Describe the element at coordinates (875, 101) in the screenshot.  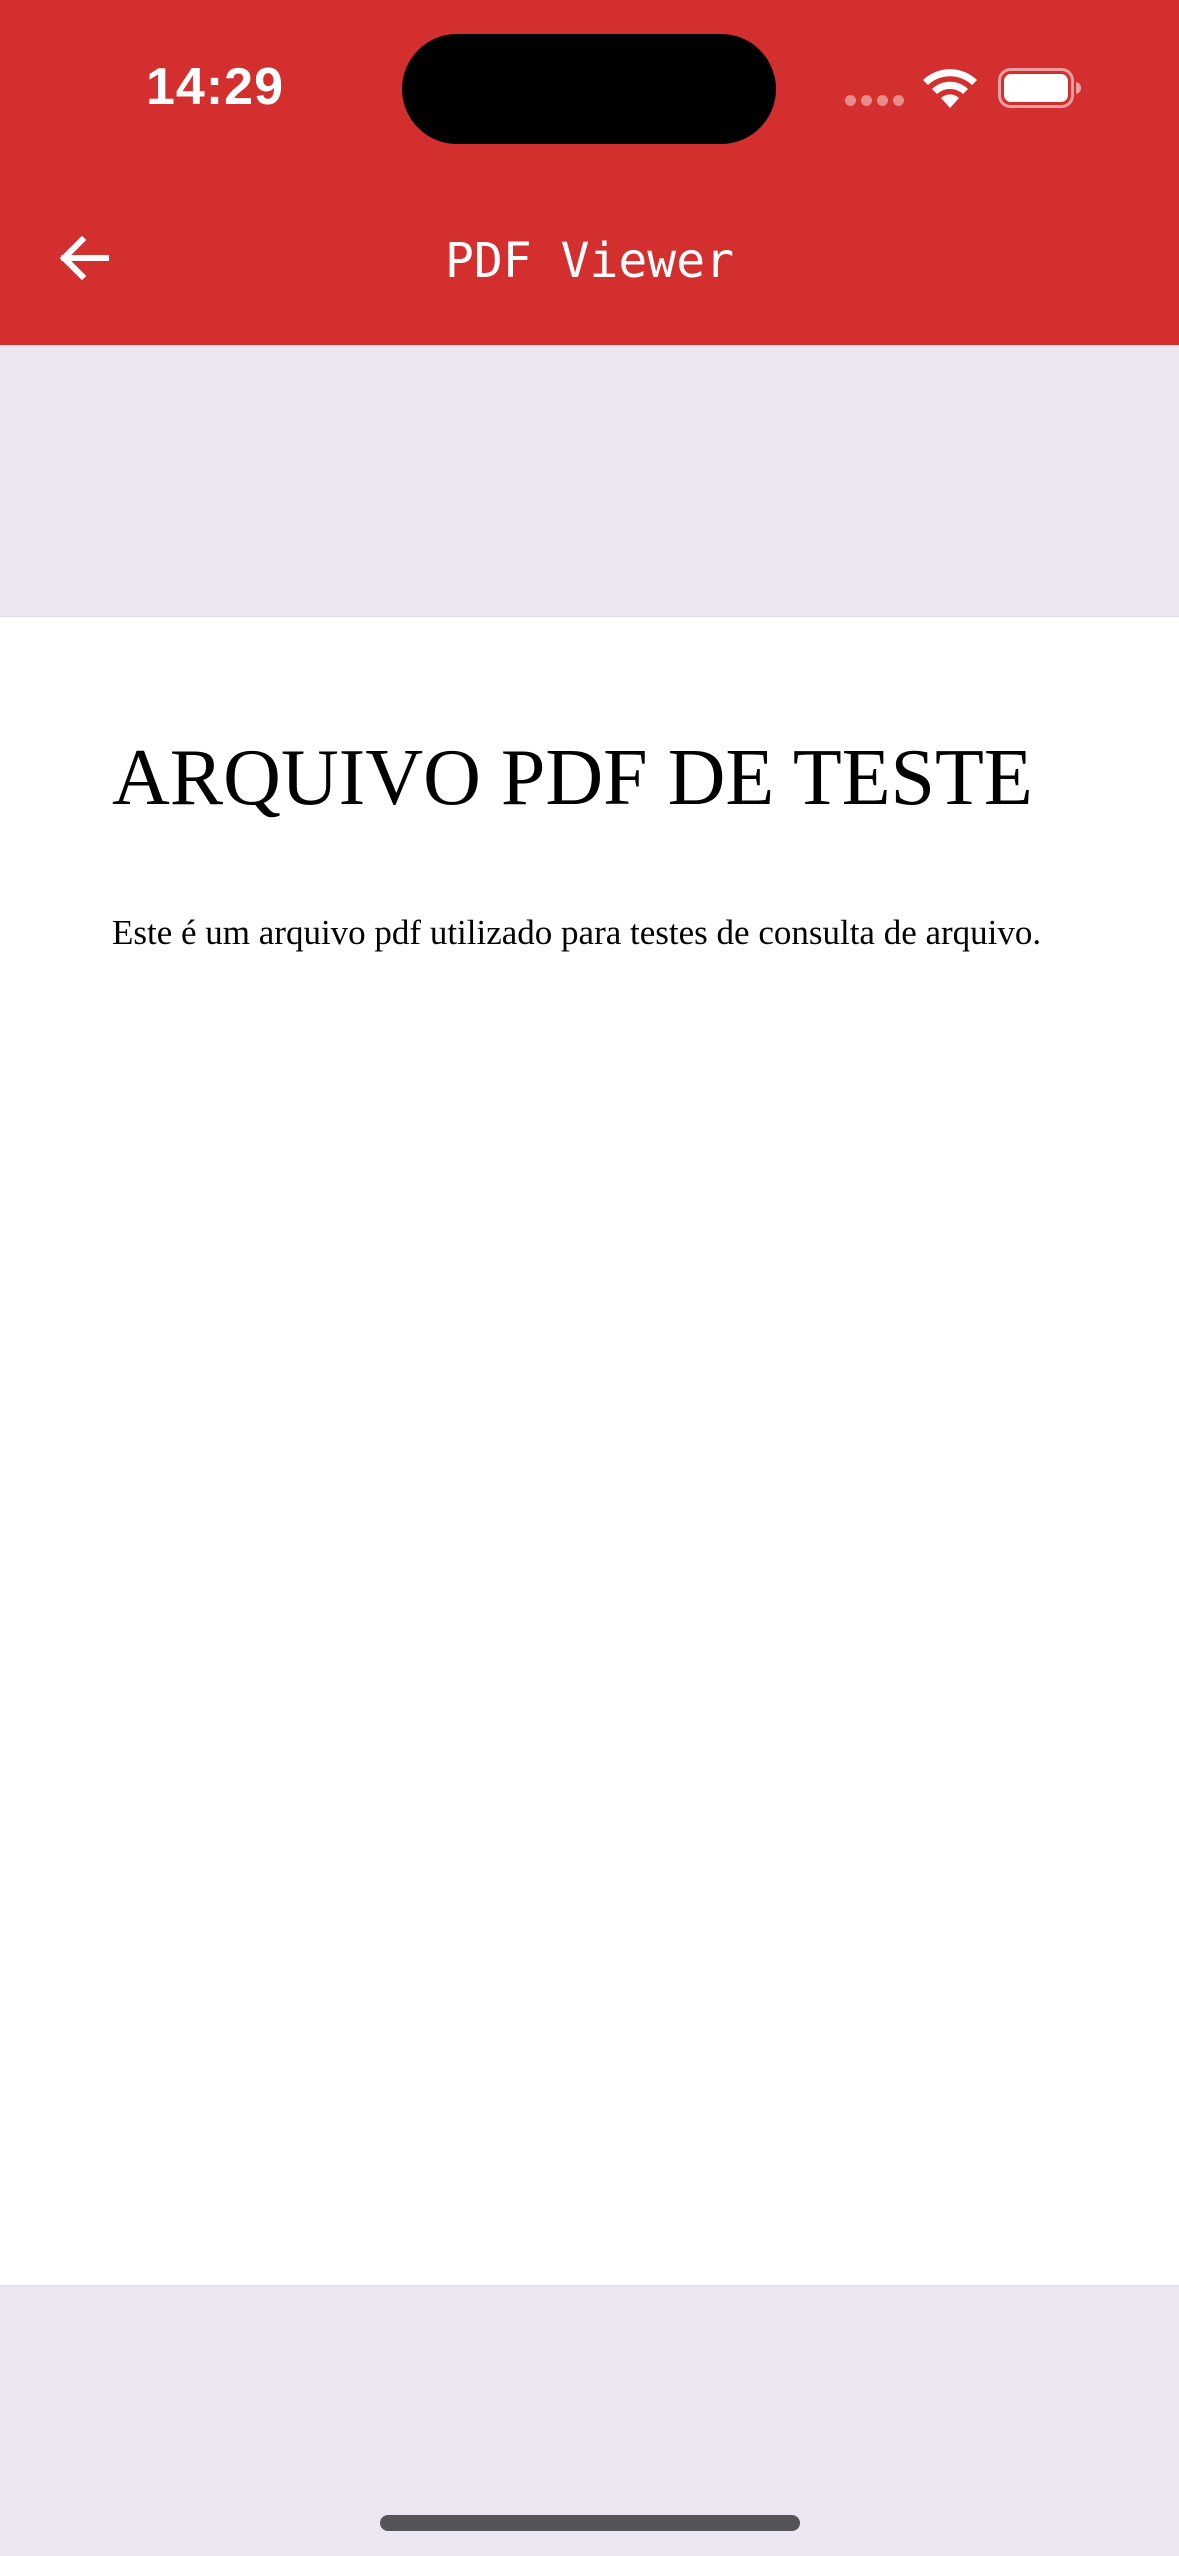
I see `cellular-signal-icon` at that location.